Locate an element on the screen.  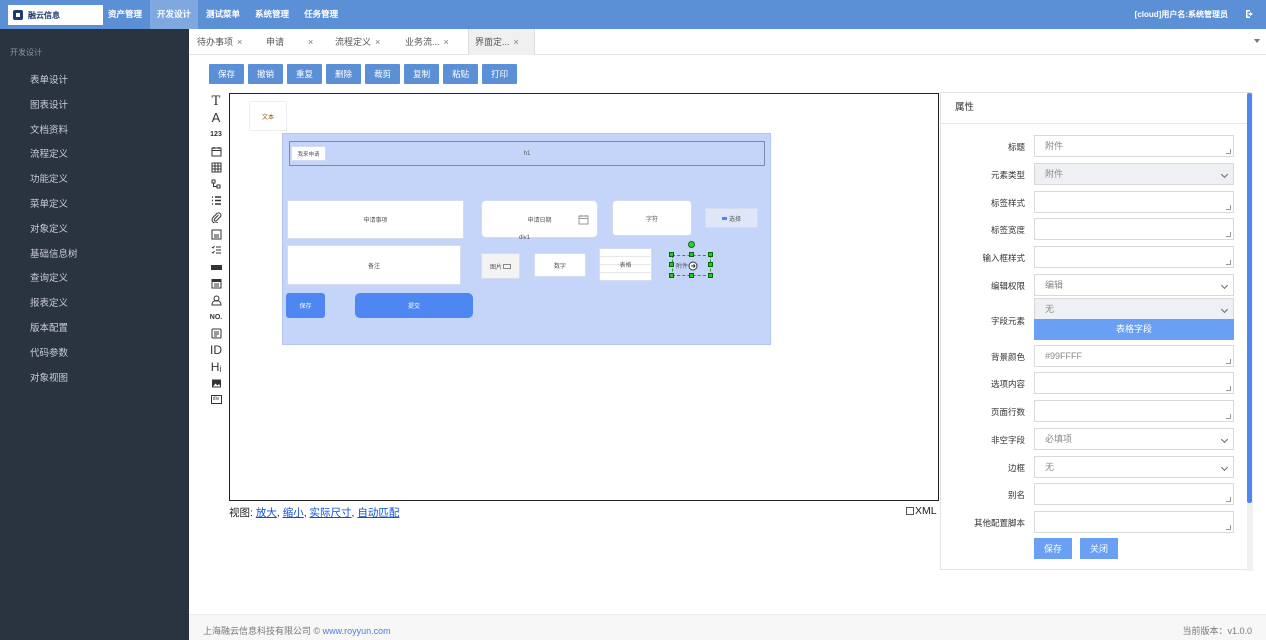
field-element-select: 无 is located at coordinates (1134, 309).